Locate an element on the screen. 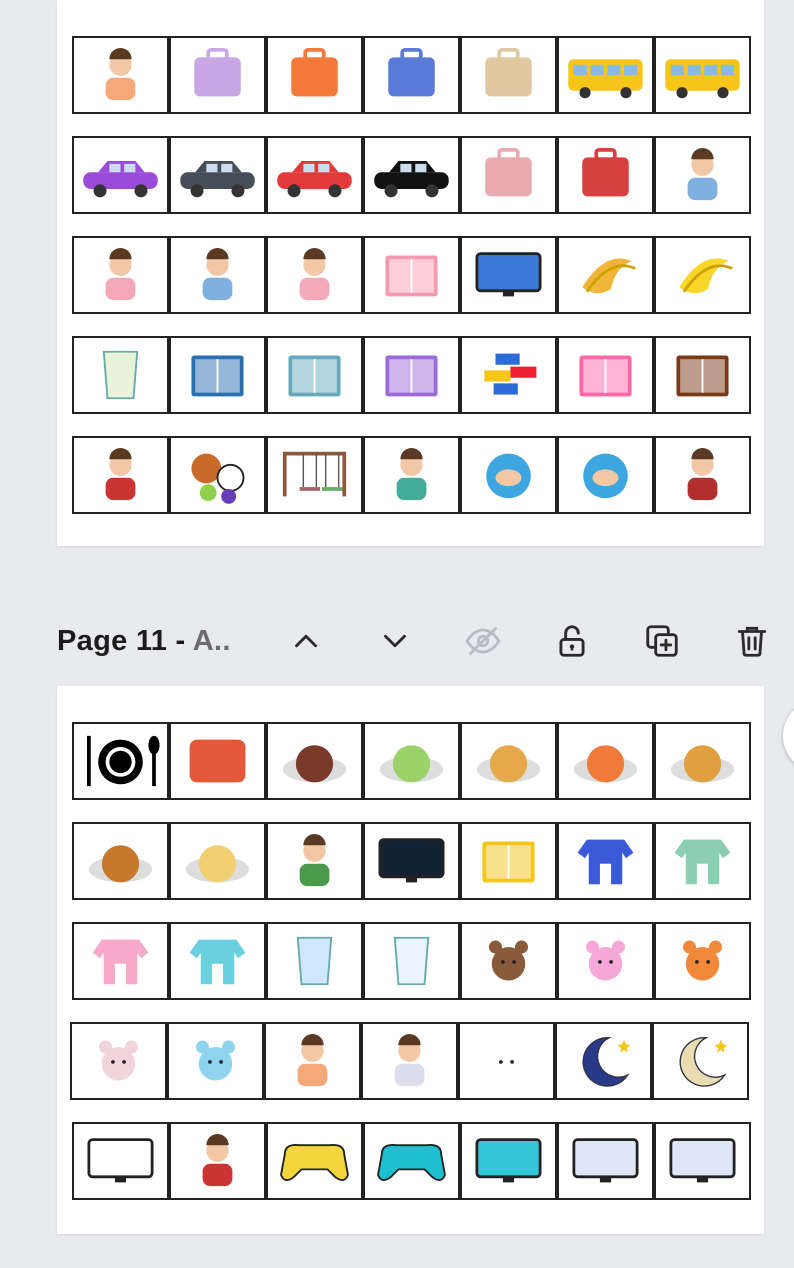 This screenshot has width=794, height=1268. boy-with-book-card is located at coordinates (217, 275).